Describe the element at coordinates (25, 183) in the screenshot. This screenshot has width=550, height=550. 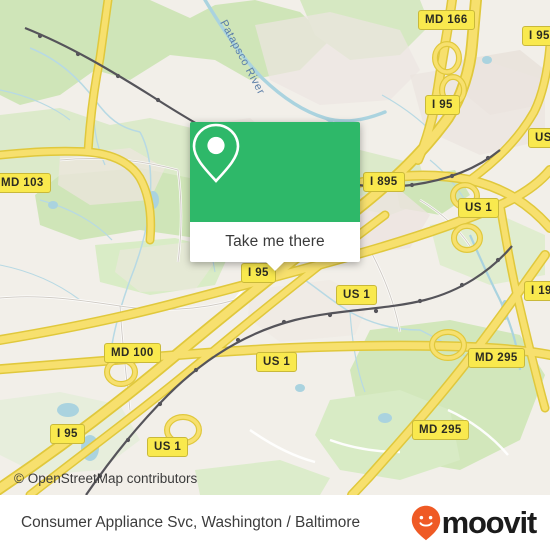
I see `road-shield: MD 103` at that location.